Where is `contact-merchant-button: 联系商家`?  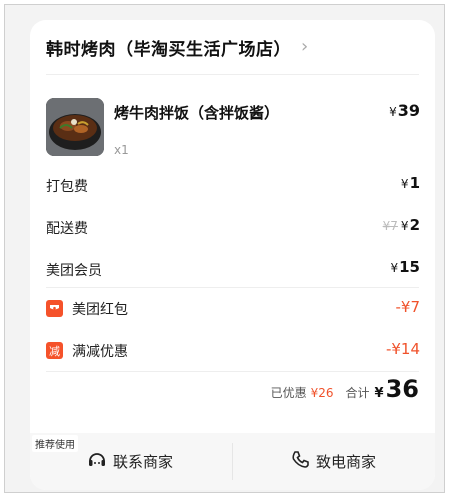
contact-merchant-button: 联系商家 is located at coordinates (130, 461).